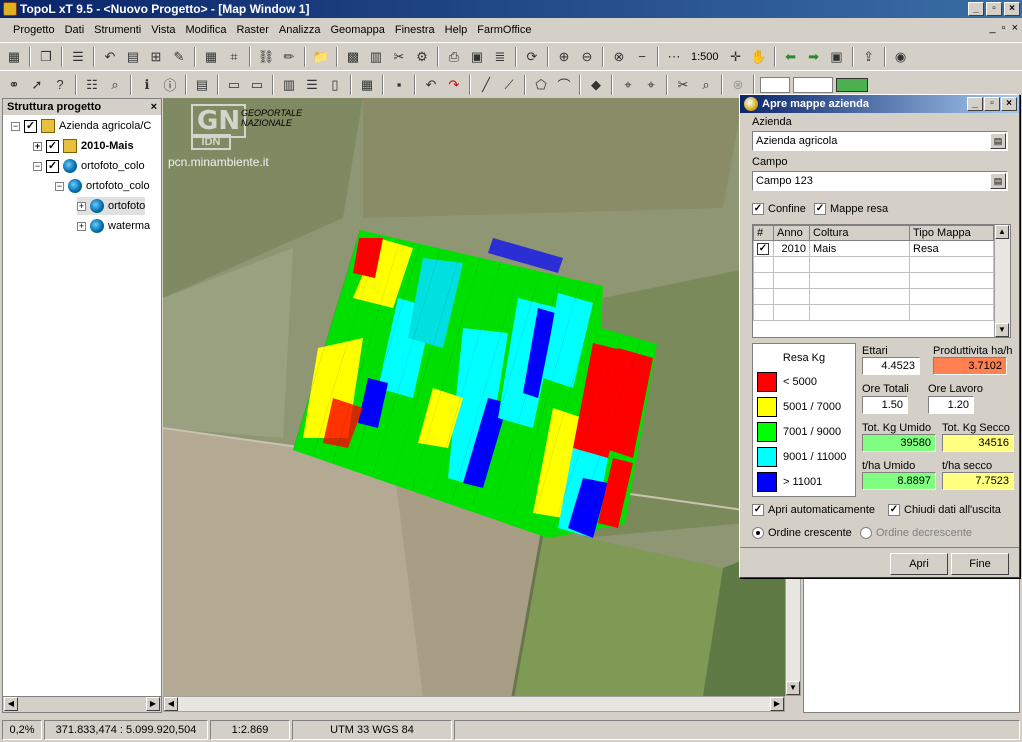  I want to click on inspect-icon: ⌕, so click(115, 85).